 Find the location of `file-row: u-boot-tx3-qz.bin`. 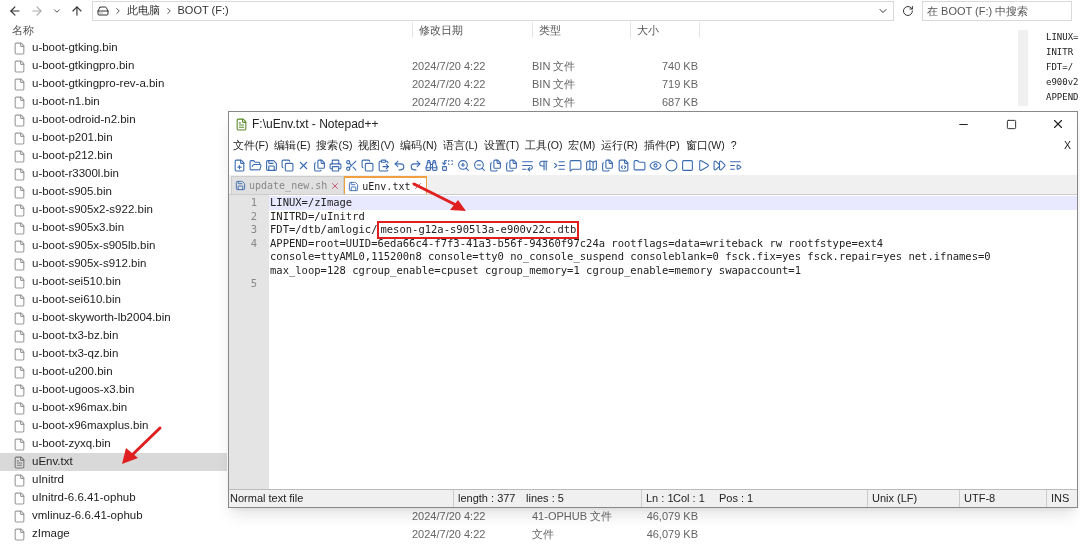

file-row: u-boot-tx3-qz.bin is located at coordinates (113, 354).